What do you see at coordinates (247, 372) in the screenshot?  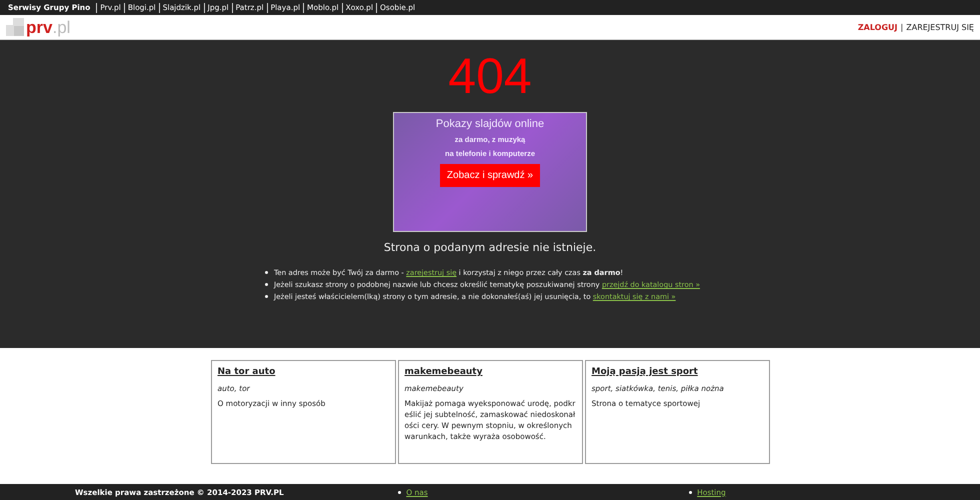 I see `site-title-link: Na tor auto` at bounding box center [247, 372].